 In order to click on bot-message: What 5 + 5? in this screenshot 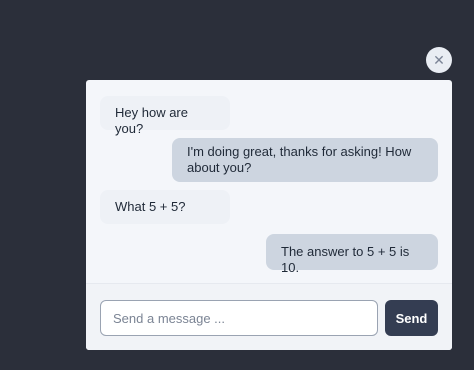, I will do `click(165, 207)`.